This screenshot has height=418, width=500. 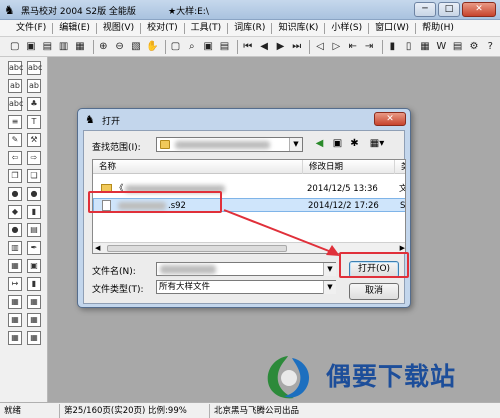 What do you see at coordinates (392, 28) in the screenshot?
I see `menu-window: 窗口(W)` at bounding box center [392, 28].